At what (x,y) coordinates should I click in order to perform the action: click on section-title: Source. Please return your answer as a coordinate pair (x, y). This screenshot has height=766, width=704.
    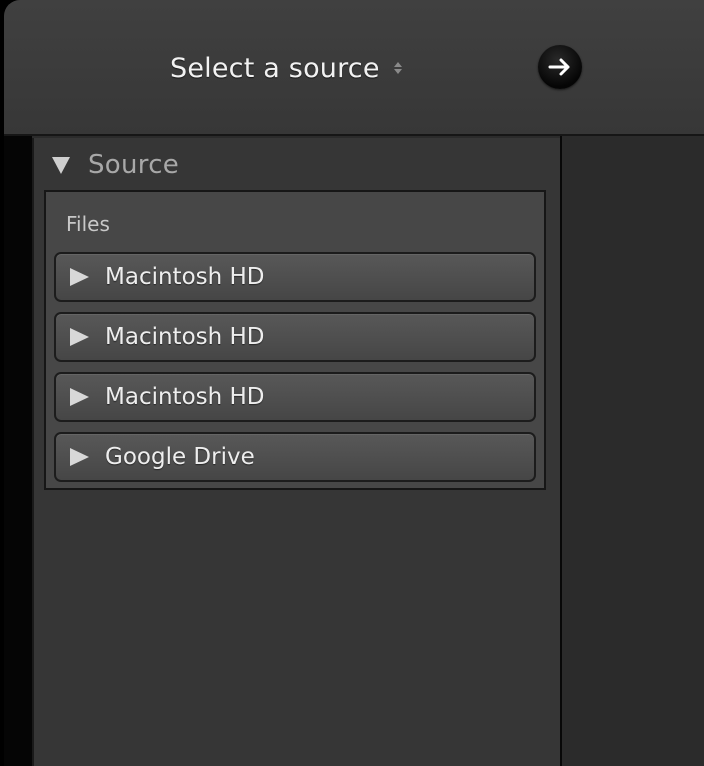
    Looking at the image, I should click on (134, 165).